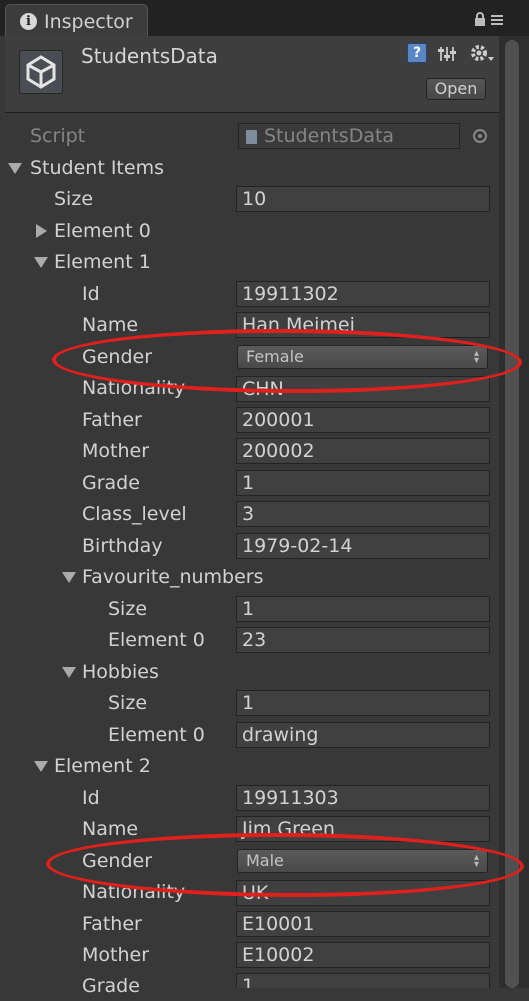  What do you see at coordinates (363, 955) in the screenshot?
I see `mother-field: E10002` at bounding box center [363, 955].